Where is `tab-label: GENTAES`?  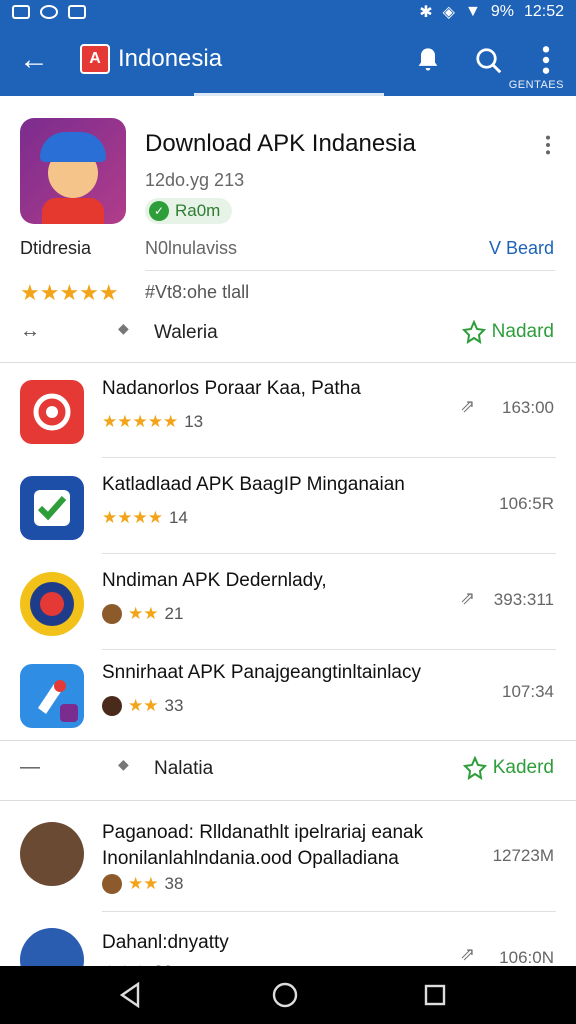 tab-label: GENTAES is located at coordinates (536, 85).